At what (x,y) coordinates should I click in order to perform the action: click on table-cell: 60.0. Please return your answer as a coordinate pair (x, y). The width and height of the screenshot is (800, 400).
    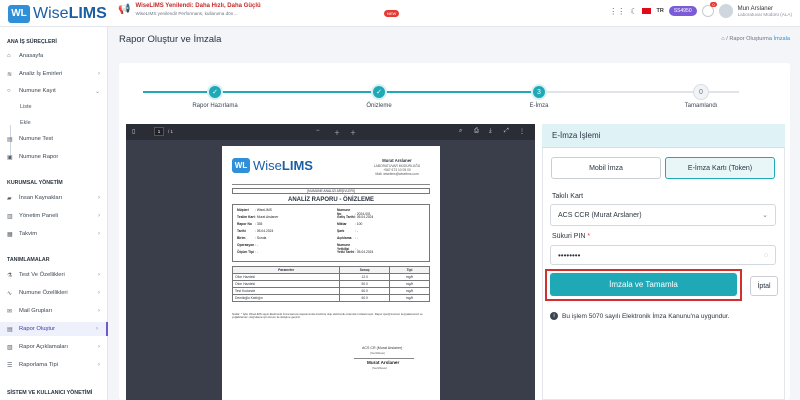
    Looking at the image, I should click on (365, 291).